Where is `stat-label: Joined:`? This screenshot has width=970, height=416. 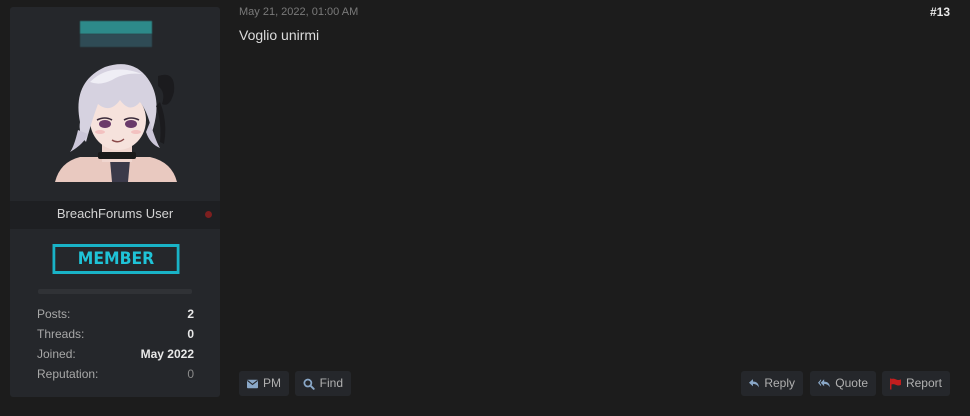 stat-label: Joined: is located at coordinates (56, 354).